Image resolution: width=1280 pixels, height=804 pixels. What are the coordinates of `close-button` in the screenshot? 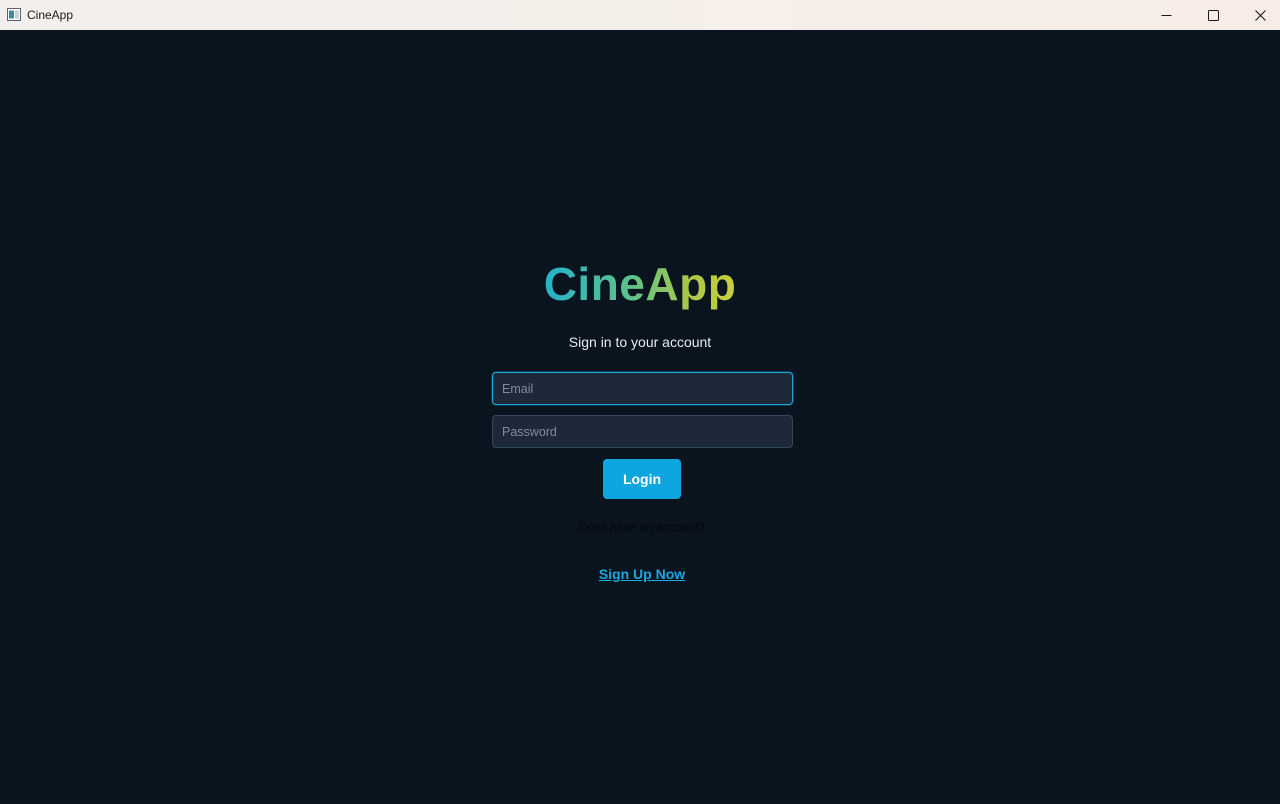 It's located at (1258, 15).